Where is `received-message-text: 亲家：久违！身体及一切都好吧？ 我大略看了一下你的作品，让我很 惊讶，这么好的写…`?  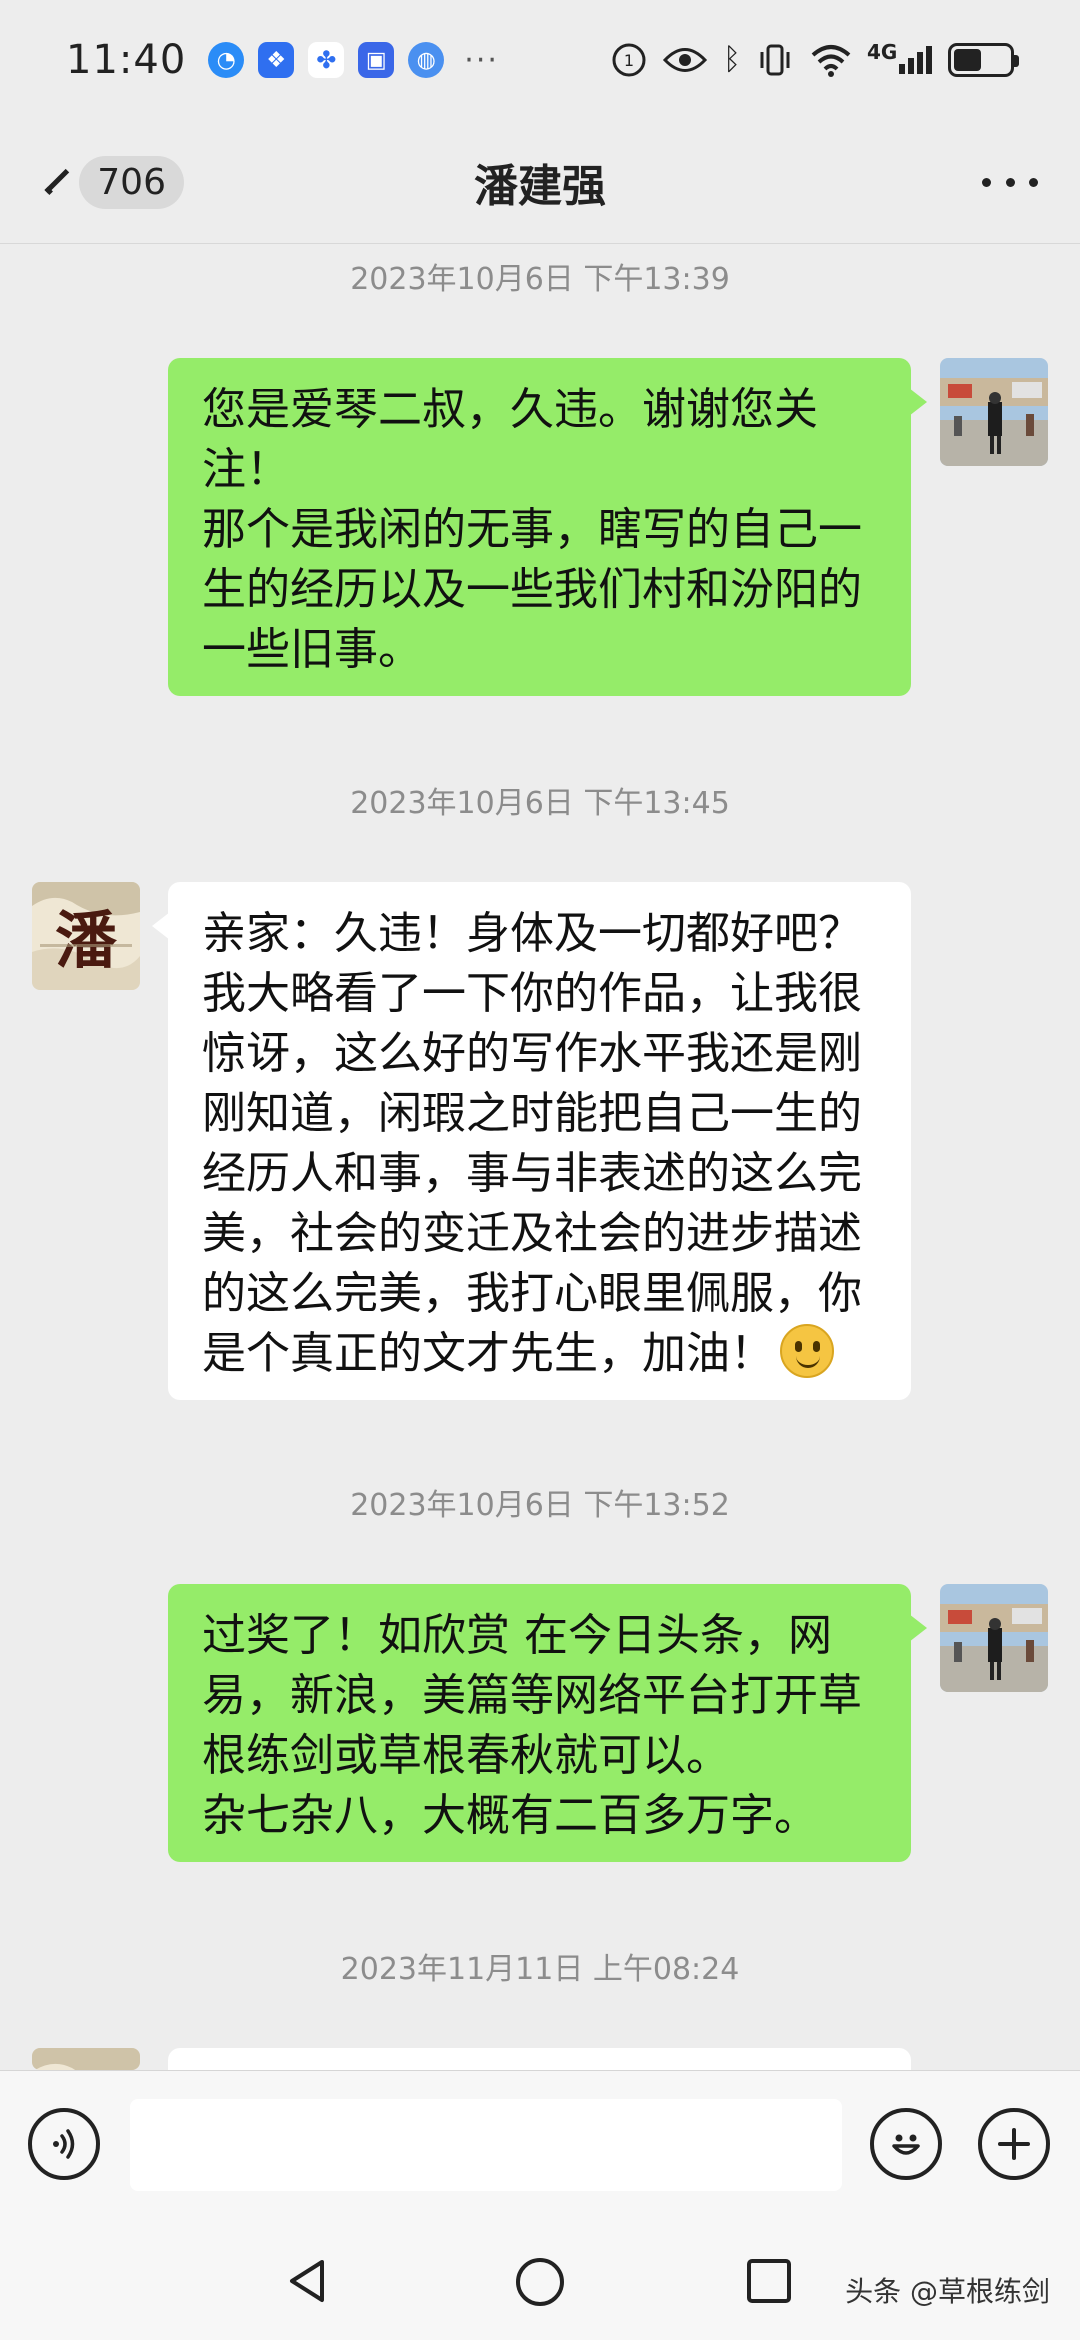 received-message-text: 亲家：久违！身体及一切都好吧？ 我大略看了一下你的作品，让我很 惊讶，这么好的写… is located at coordinates (532, 1143).